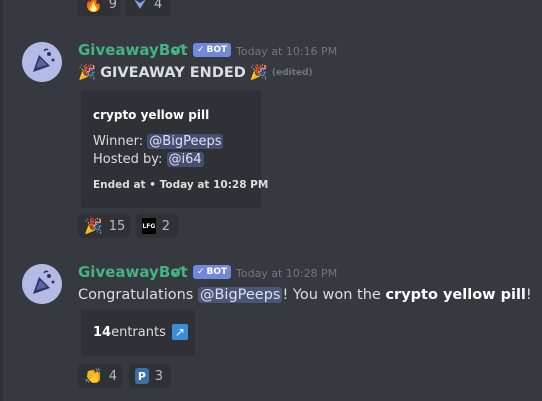  I want to click on winner-line: Winner: @BigPeeps, so click(158, 141).